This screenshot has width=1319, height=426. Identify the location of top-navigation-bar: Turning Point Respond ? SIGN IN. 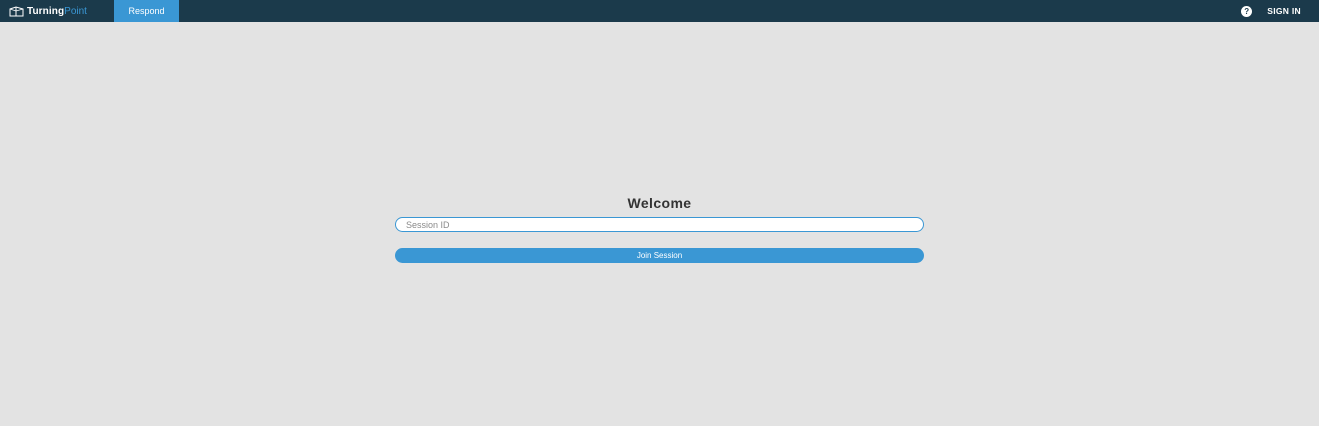
(659, 11).